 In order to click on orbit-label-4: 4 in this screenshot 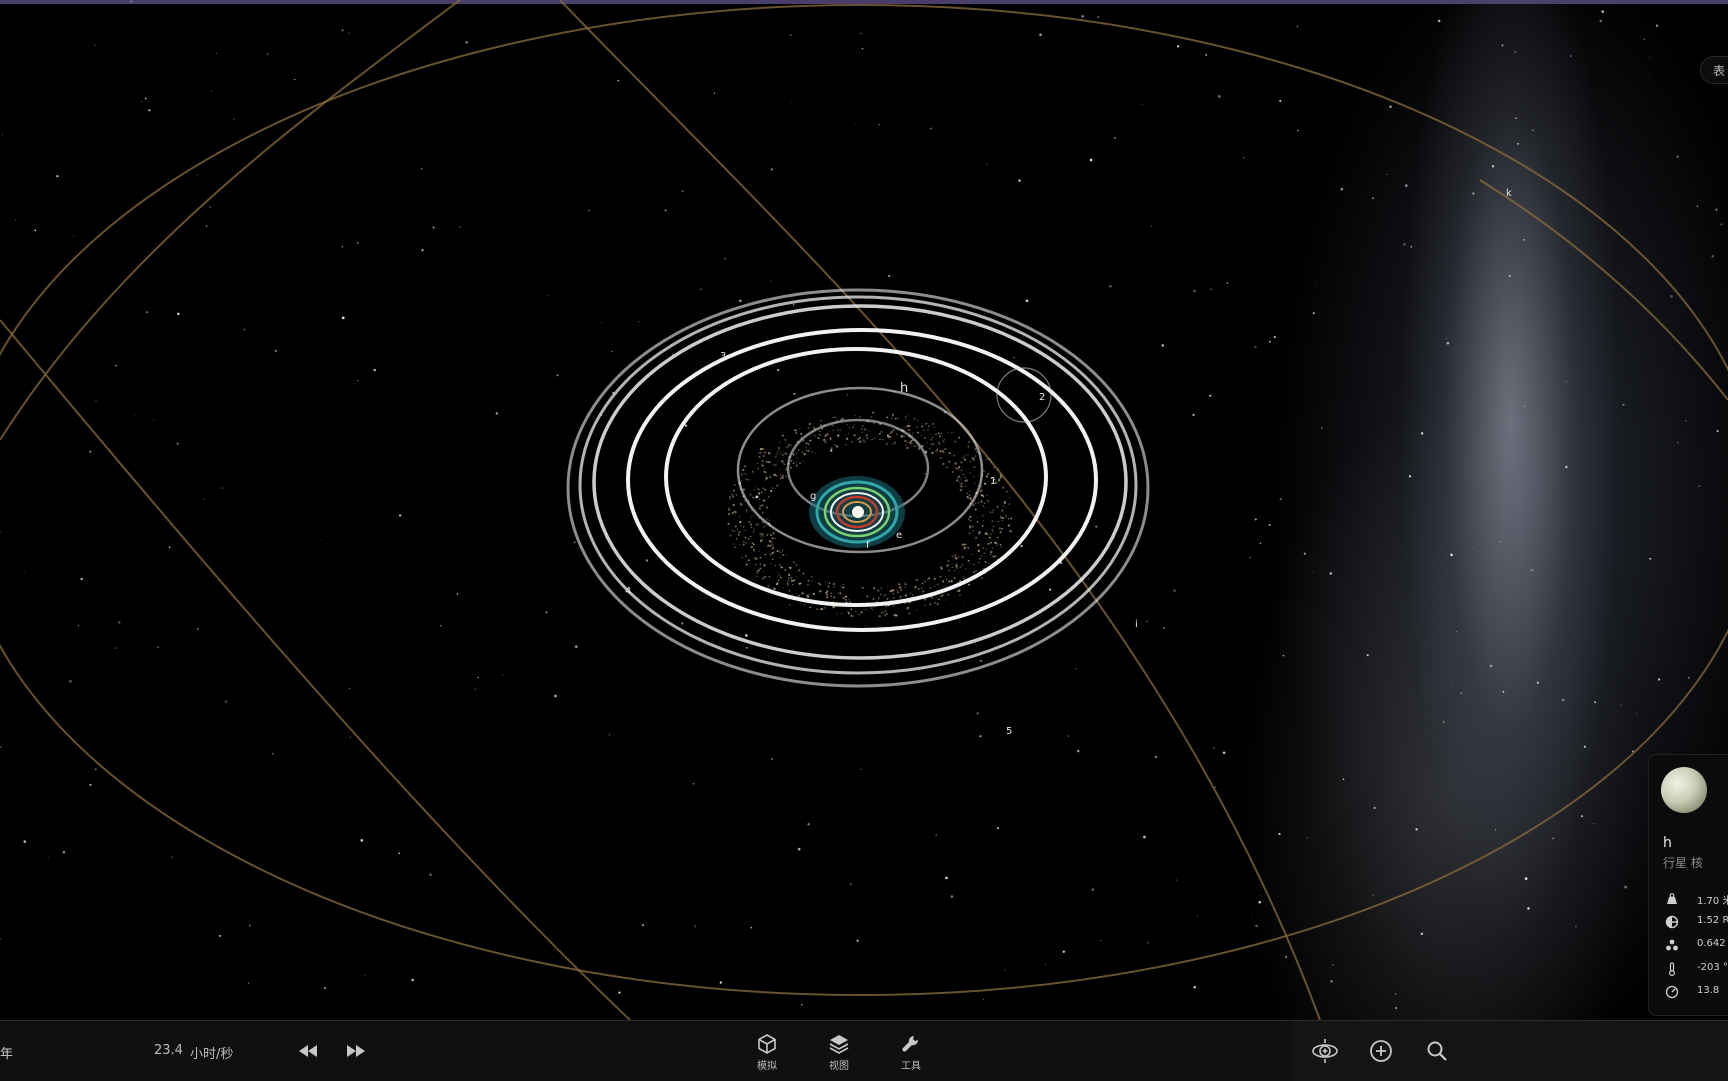, I will do `click(628, 591)`.